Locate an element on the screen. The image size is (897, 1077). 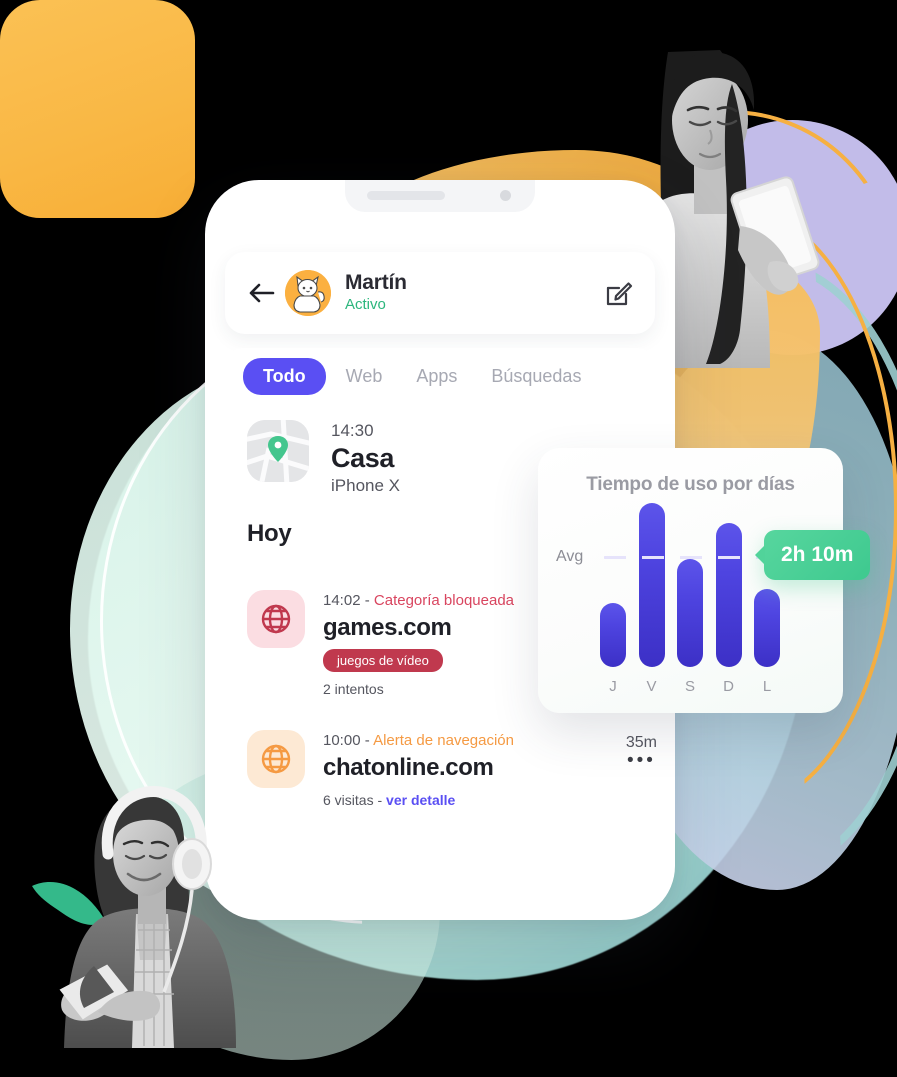
phone-camera-icon is located at coordinates (505, 195).